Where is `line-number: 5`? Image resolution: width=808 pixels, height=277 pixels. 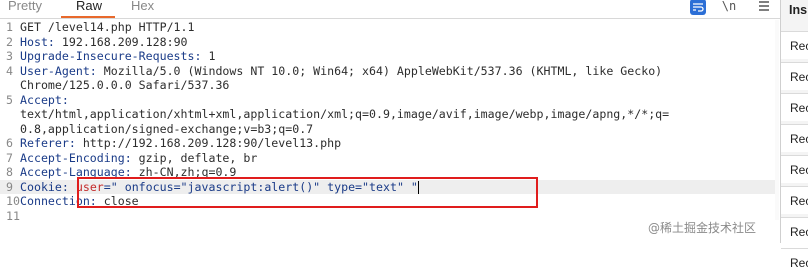
line-number: 5 is located at coordinates (9, 99).